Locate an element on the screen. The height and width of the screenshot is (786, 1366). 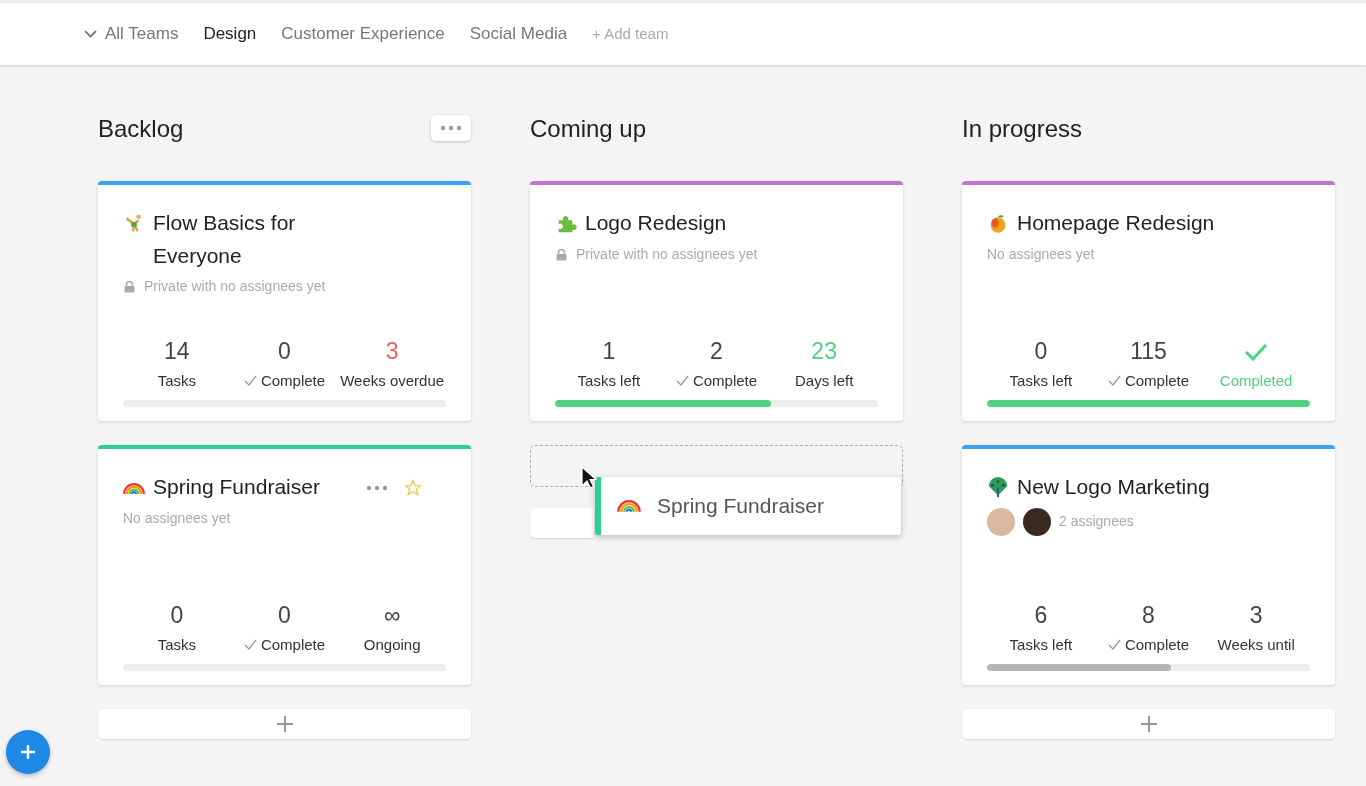
card-menu-button is located at coordinates (377, 488).